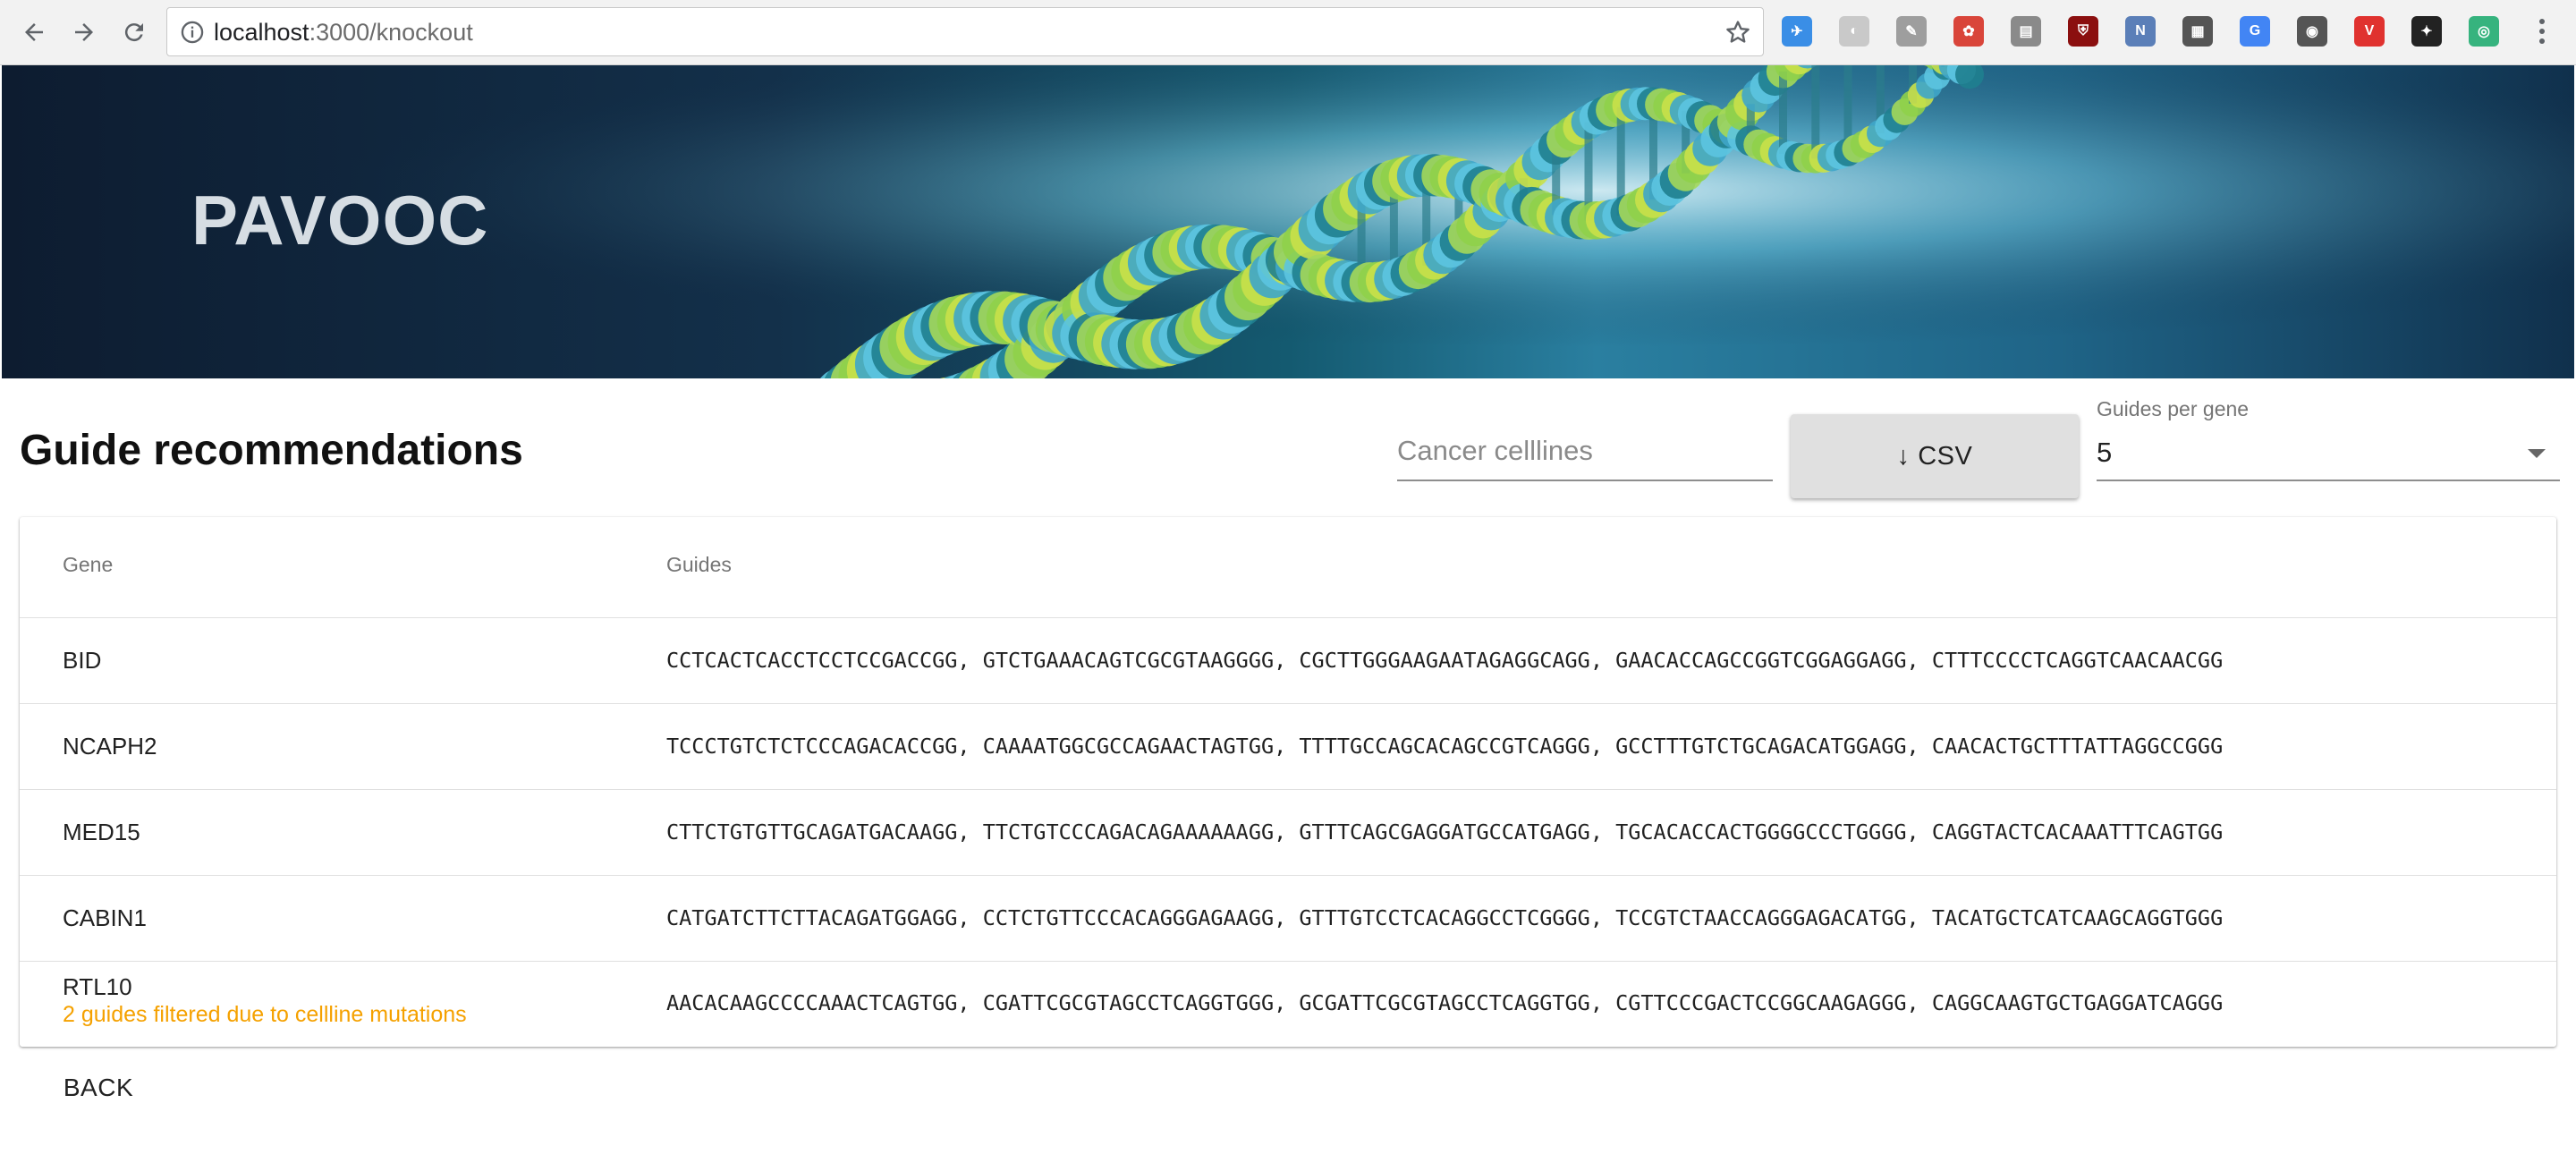 The image size is (2576, 1163). I want to click on gene-name: BID, so click(82, 661).